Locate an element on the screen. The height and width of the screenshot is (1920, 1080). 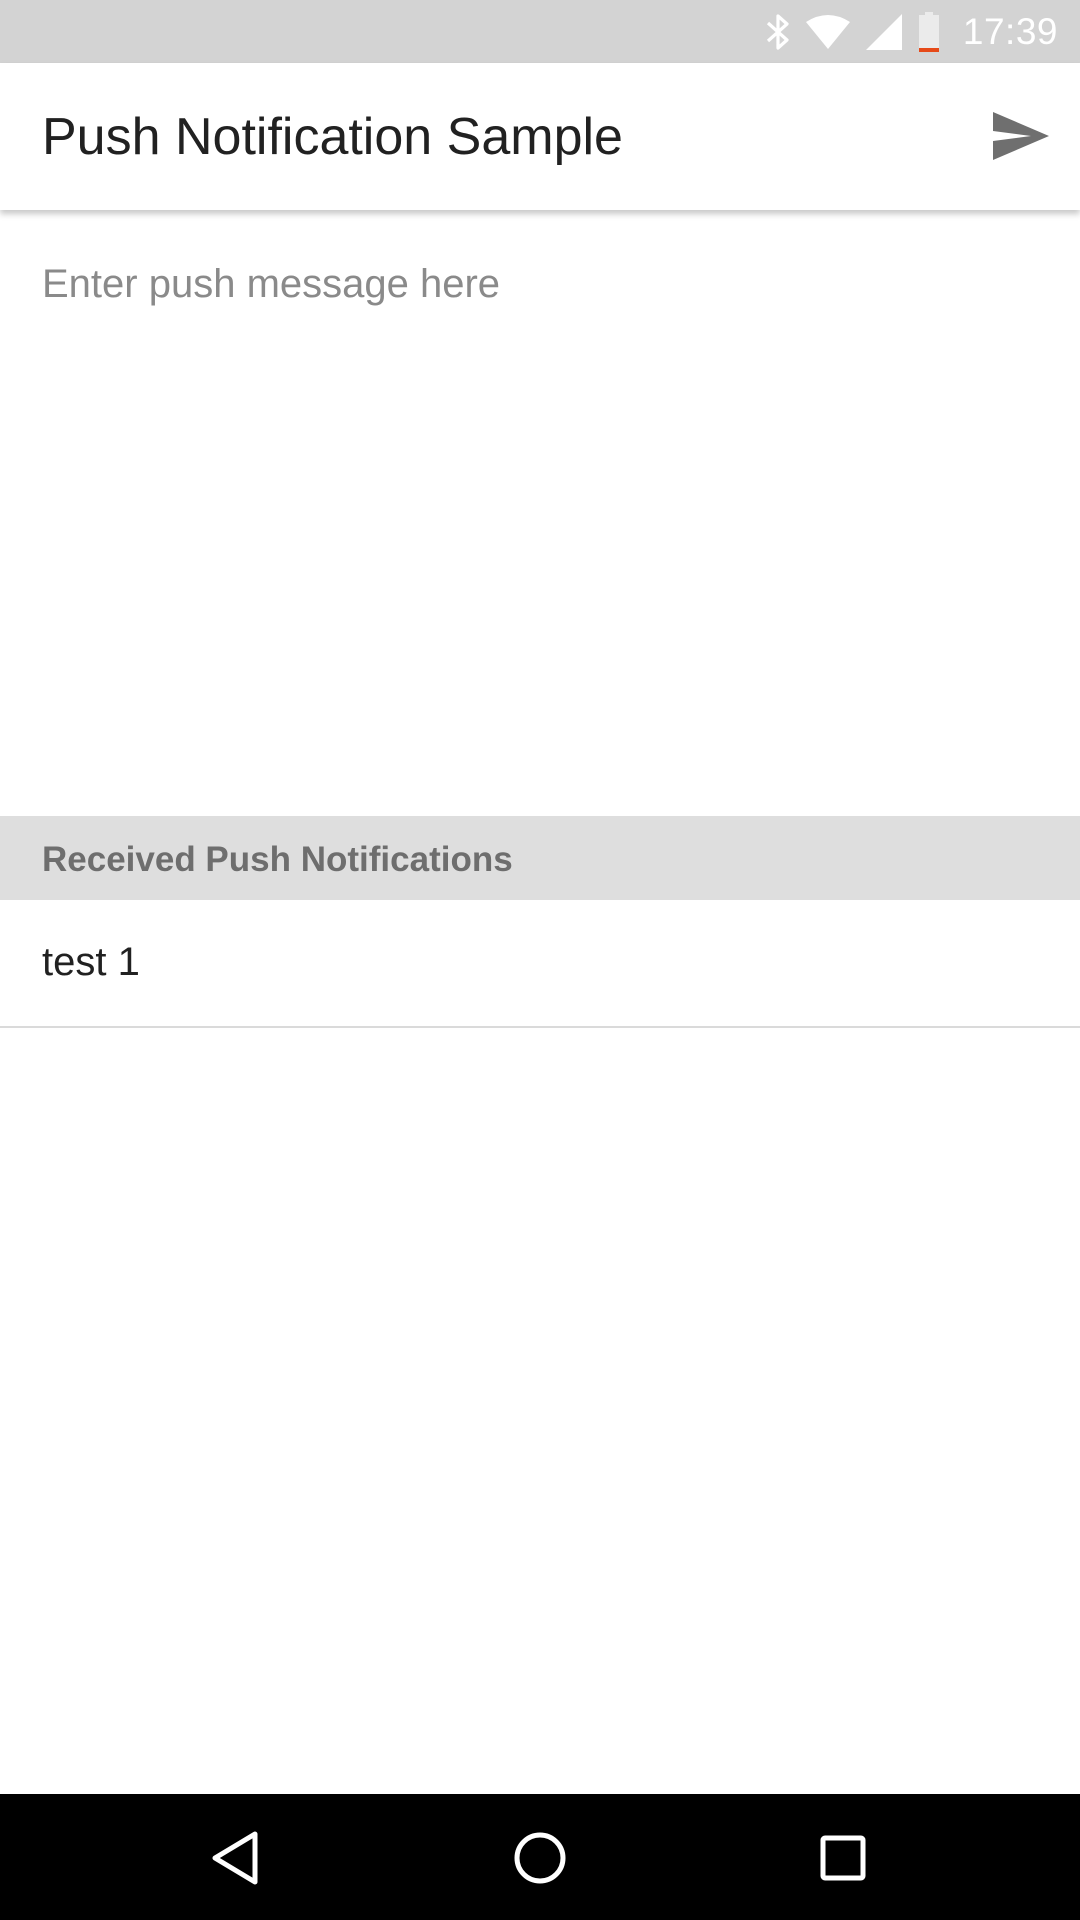
received-notifications-header: Received Push Notifications is located at coordinates (540, 858).